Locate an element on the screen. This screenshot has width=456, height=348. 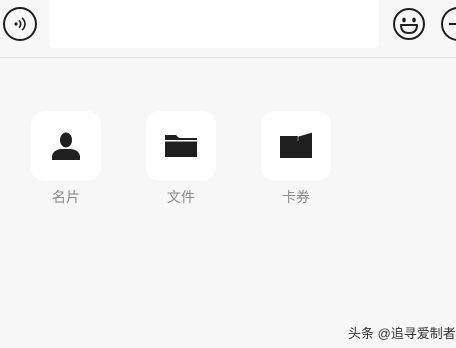
panel-item-card-coupon: 卡券 is located at coordinates (296, 158).